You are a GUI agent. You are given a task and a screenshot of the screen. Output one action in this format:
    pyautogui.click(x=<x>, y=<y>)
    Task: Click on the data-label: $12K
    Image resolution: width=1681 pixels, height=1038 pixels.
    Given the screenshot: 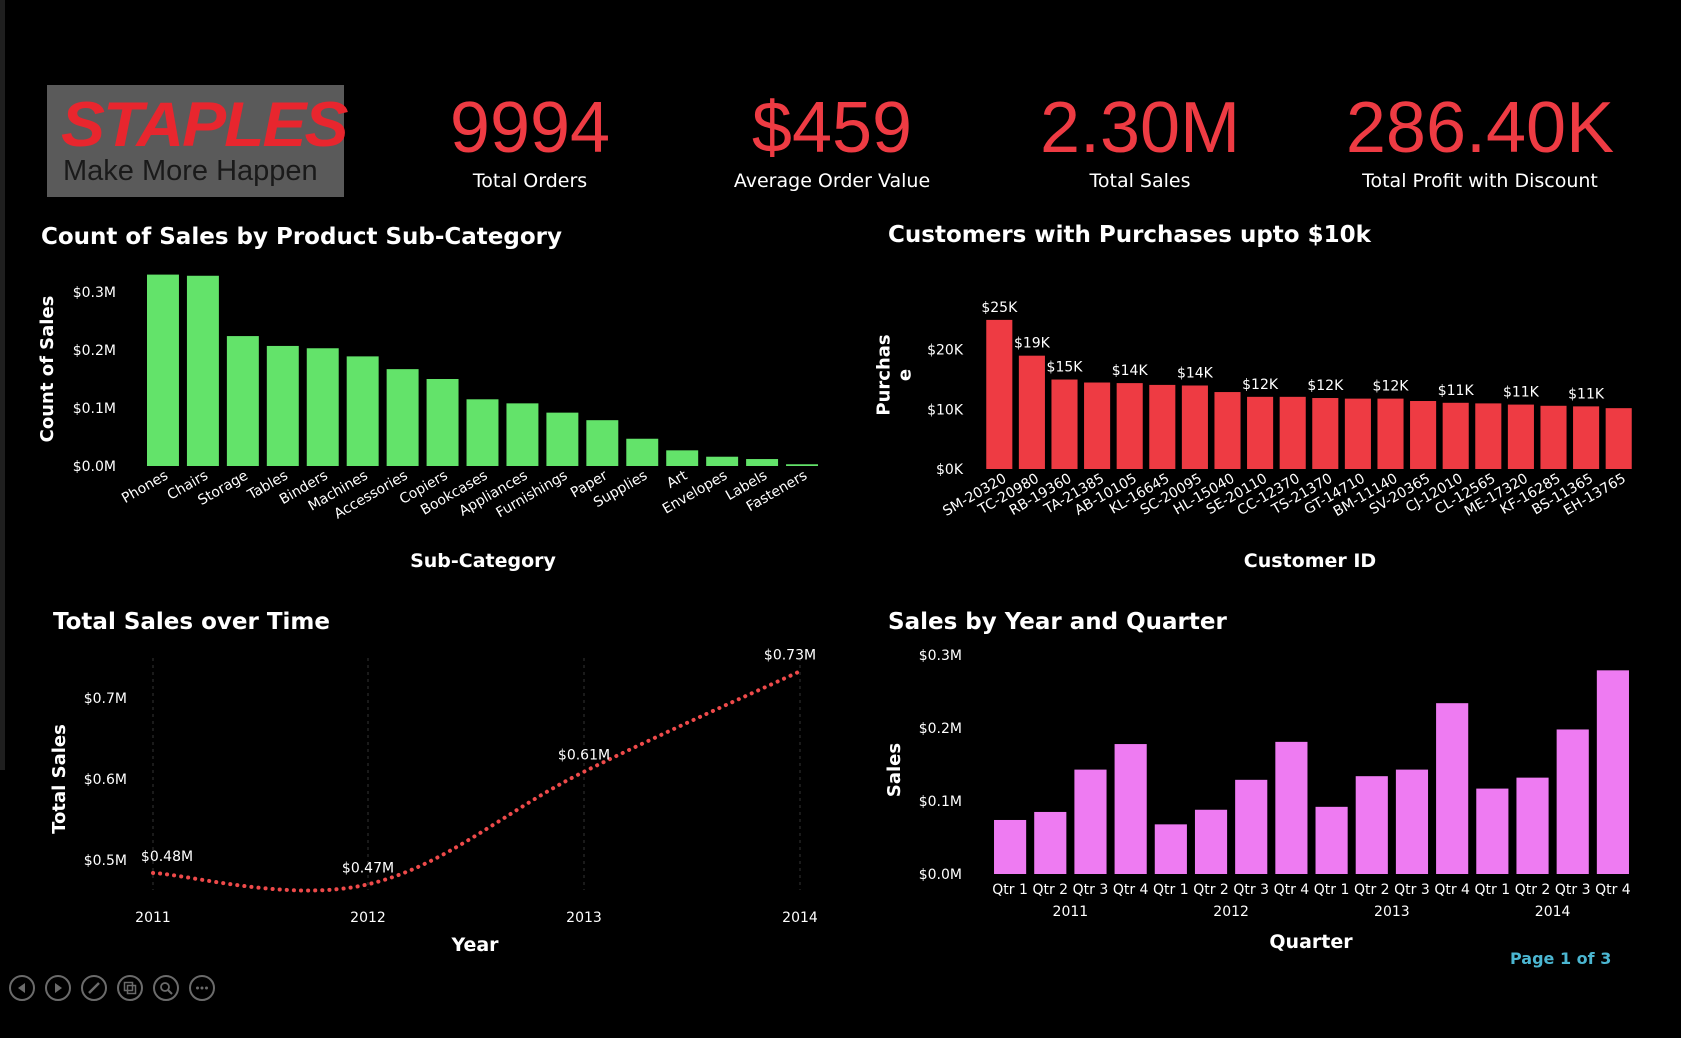 What is the action you would take?
    pyautogui.click(x=1325, y=386)
    